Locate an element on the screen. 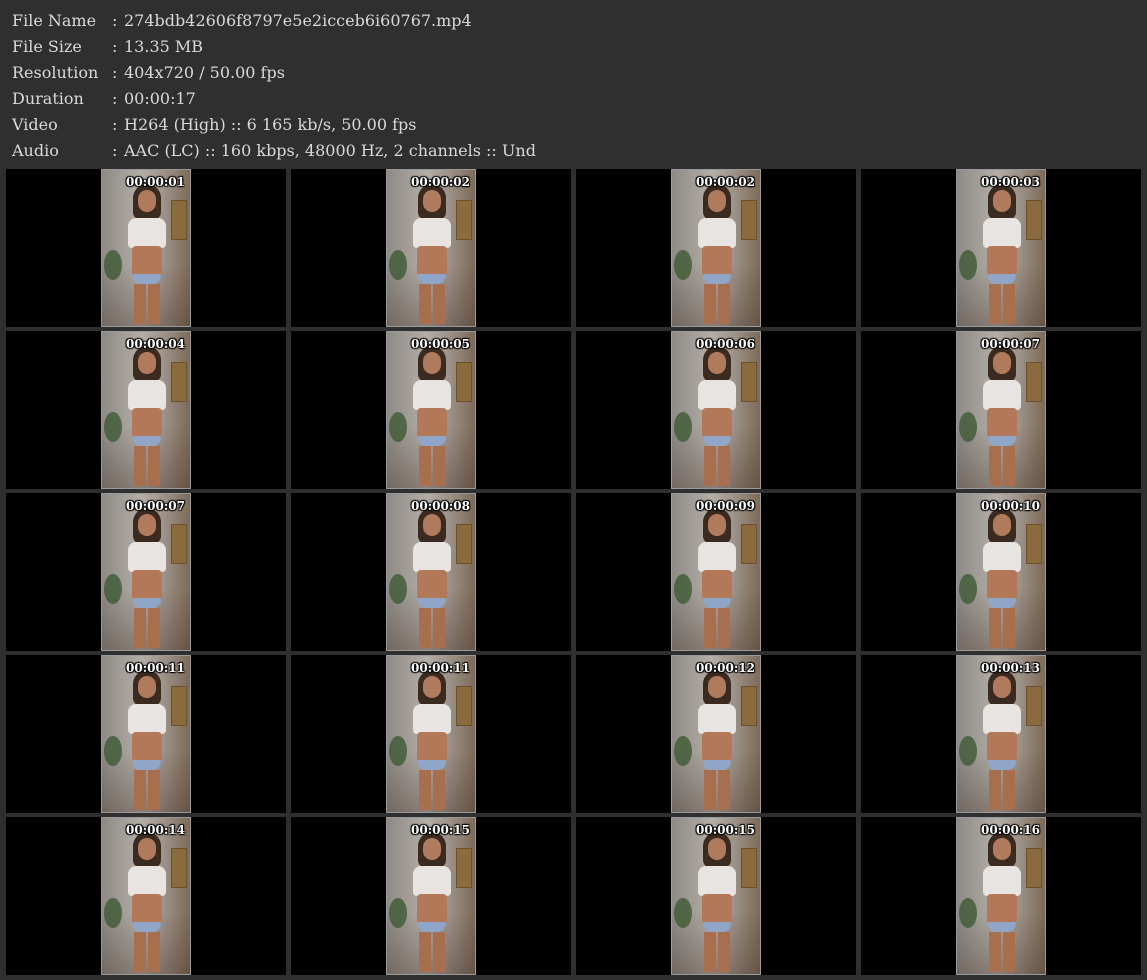  thumbnail-cell: 00:00:09 is located at coordinates (716, 572).